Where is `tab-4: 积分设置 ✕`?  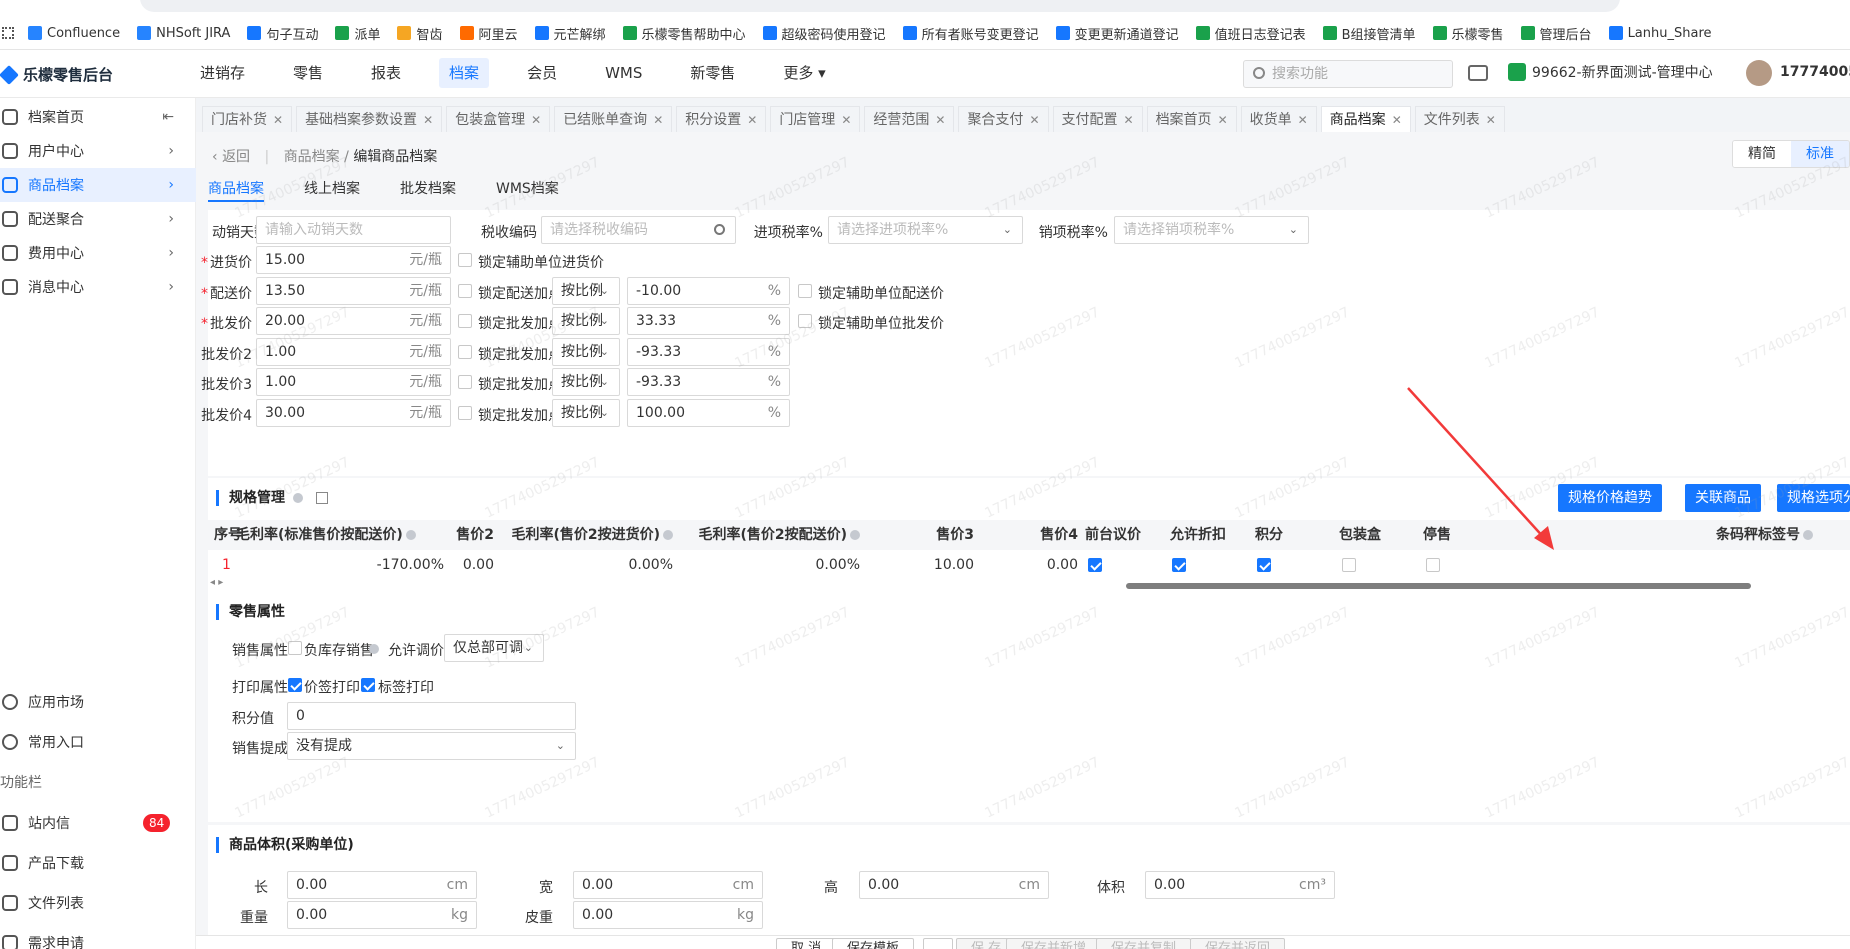
tab-4: 积分设置 ✕ is located at coordinates (721, 119).